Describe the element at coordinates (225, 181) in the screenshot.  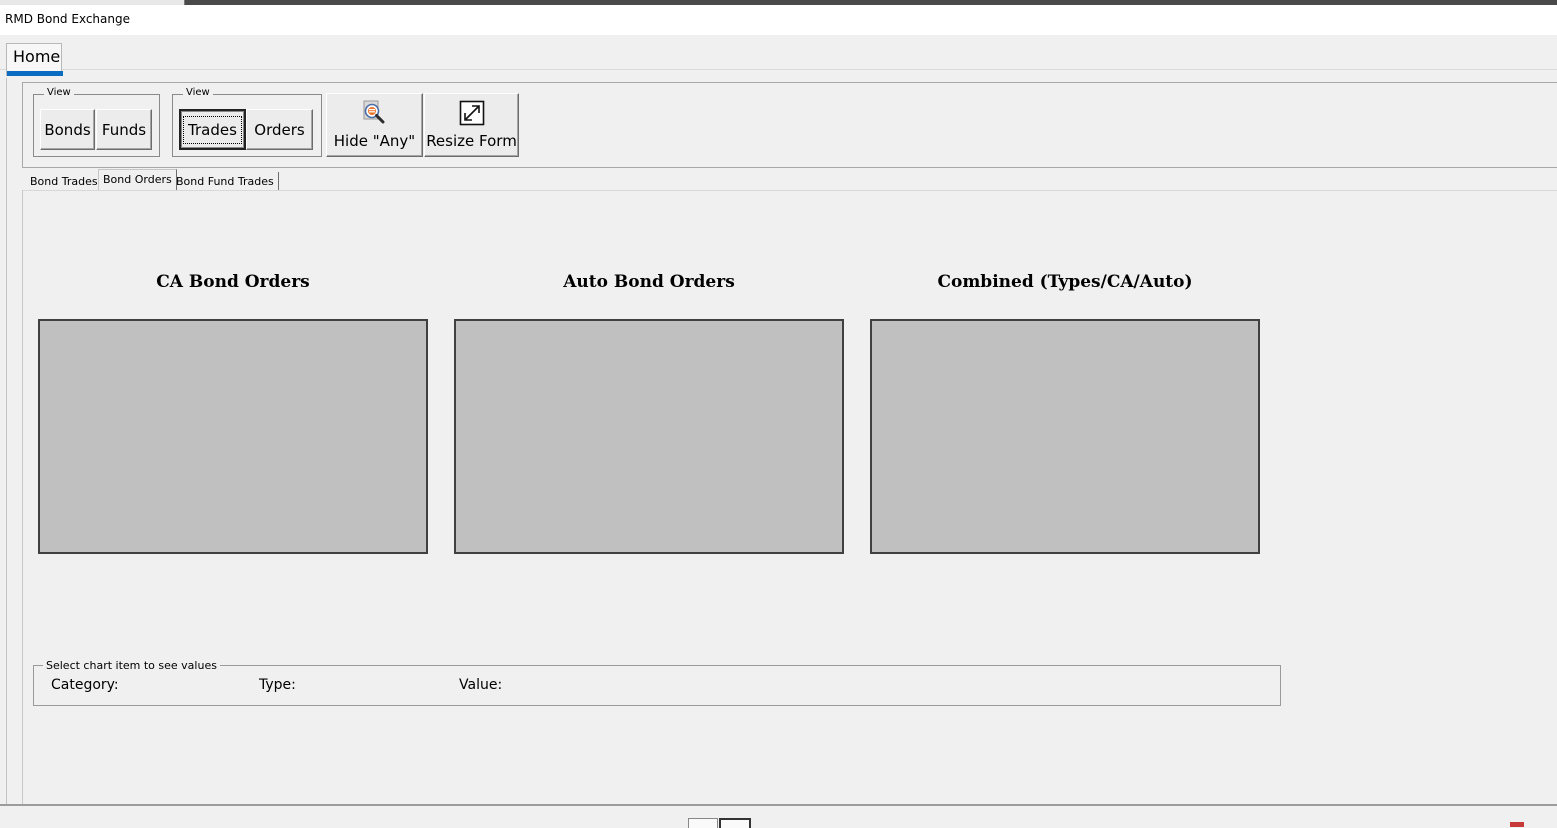
I see `tab-bond-fund-trades: Bond Fund Trades` at that location.